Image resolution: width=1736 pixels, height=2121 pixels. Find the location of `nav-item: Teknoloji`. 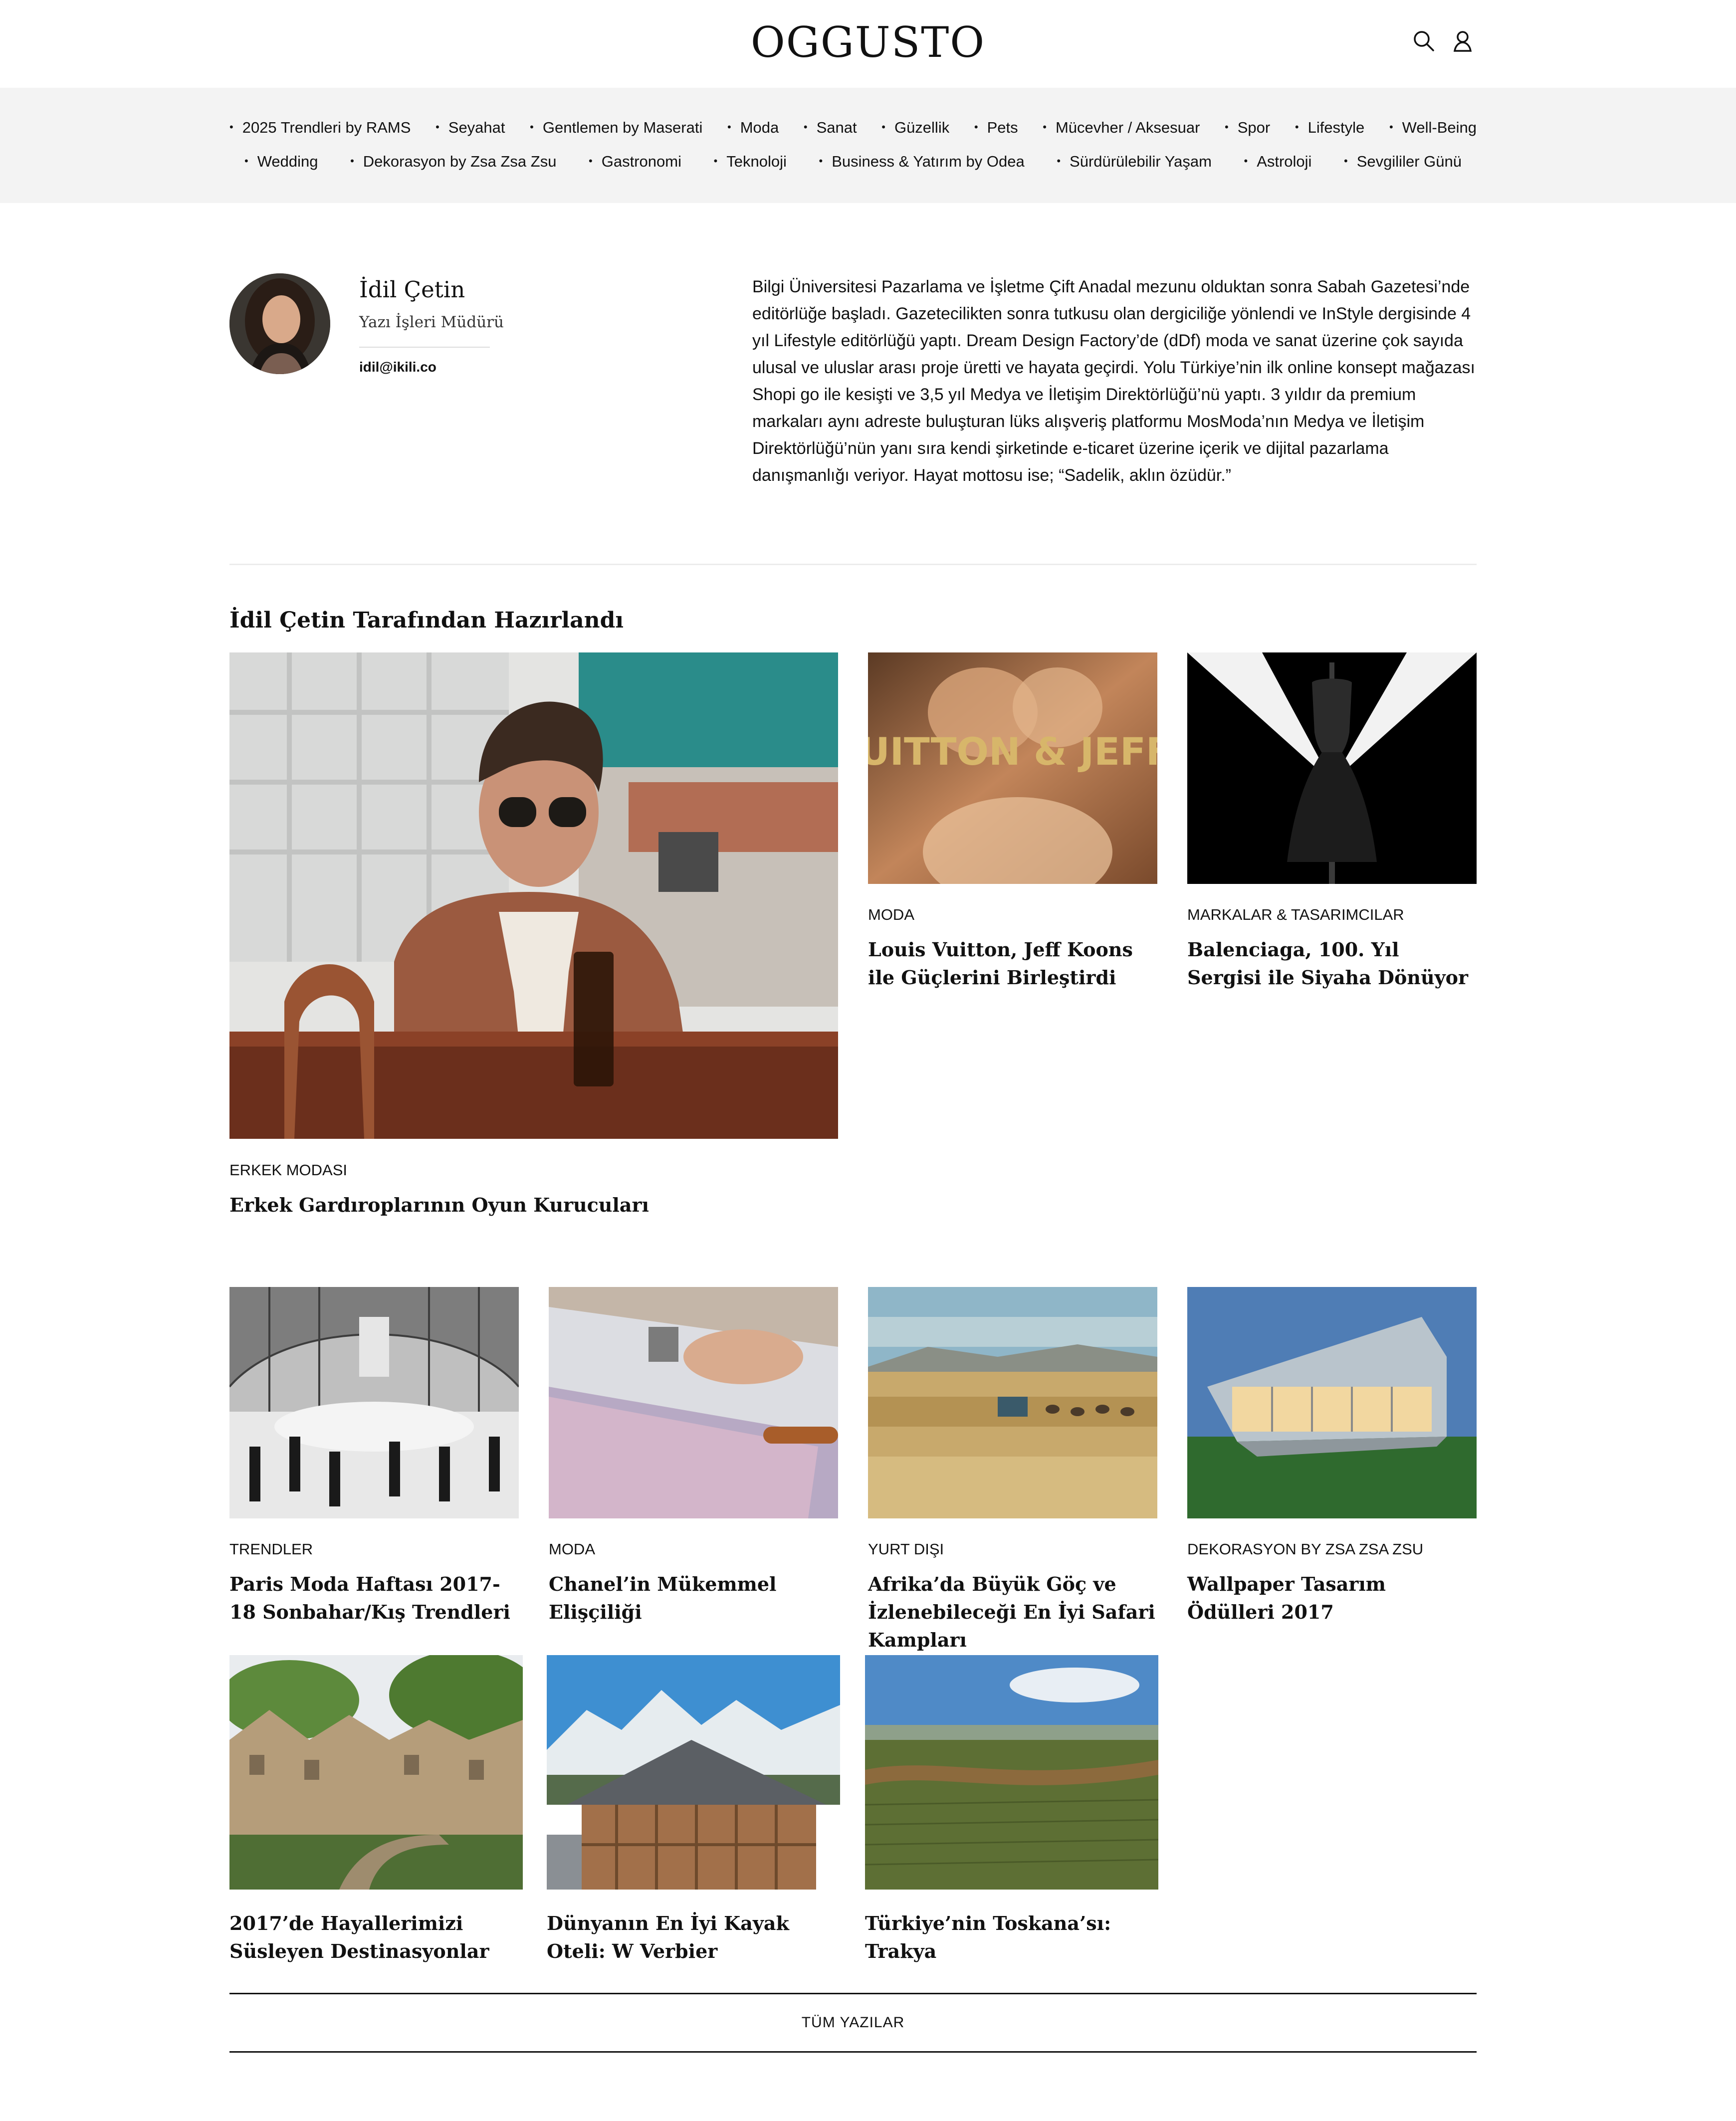

nav-item: Teknoloji is located at coordinates (750, 162).